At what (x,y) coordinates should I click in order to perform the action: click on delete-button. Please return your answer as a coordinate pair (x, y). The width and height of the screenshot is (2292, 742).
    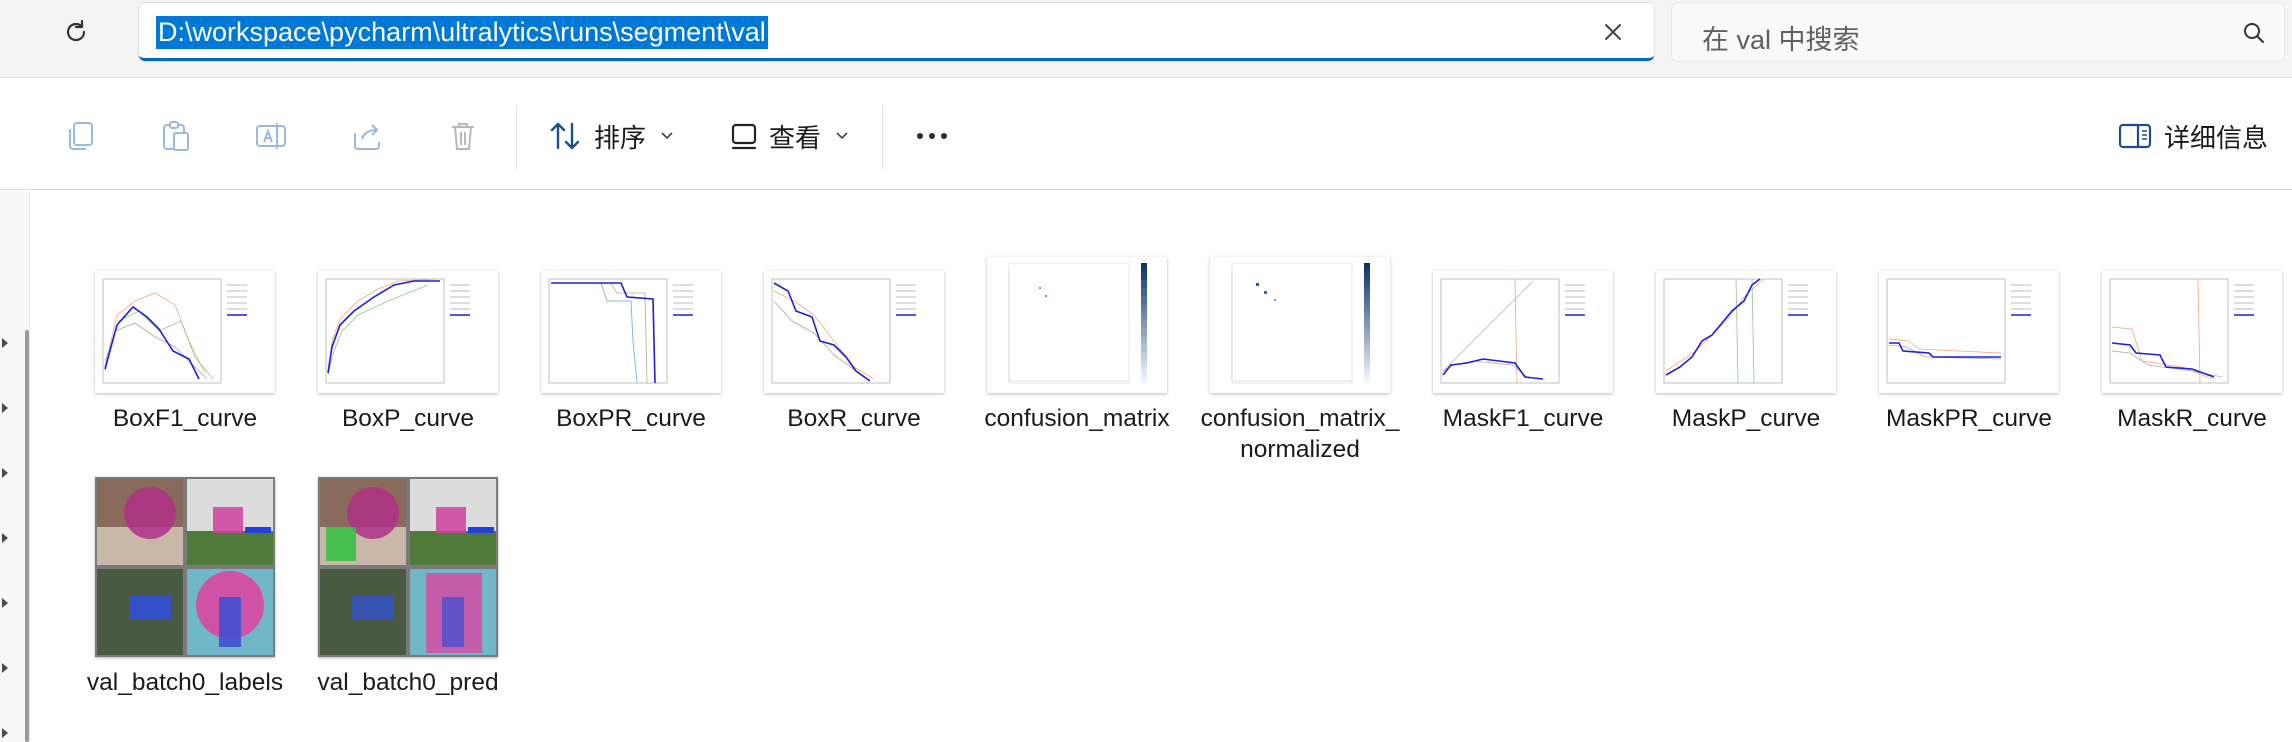
    Looking at the image, I should click on (463, 136).